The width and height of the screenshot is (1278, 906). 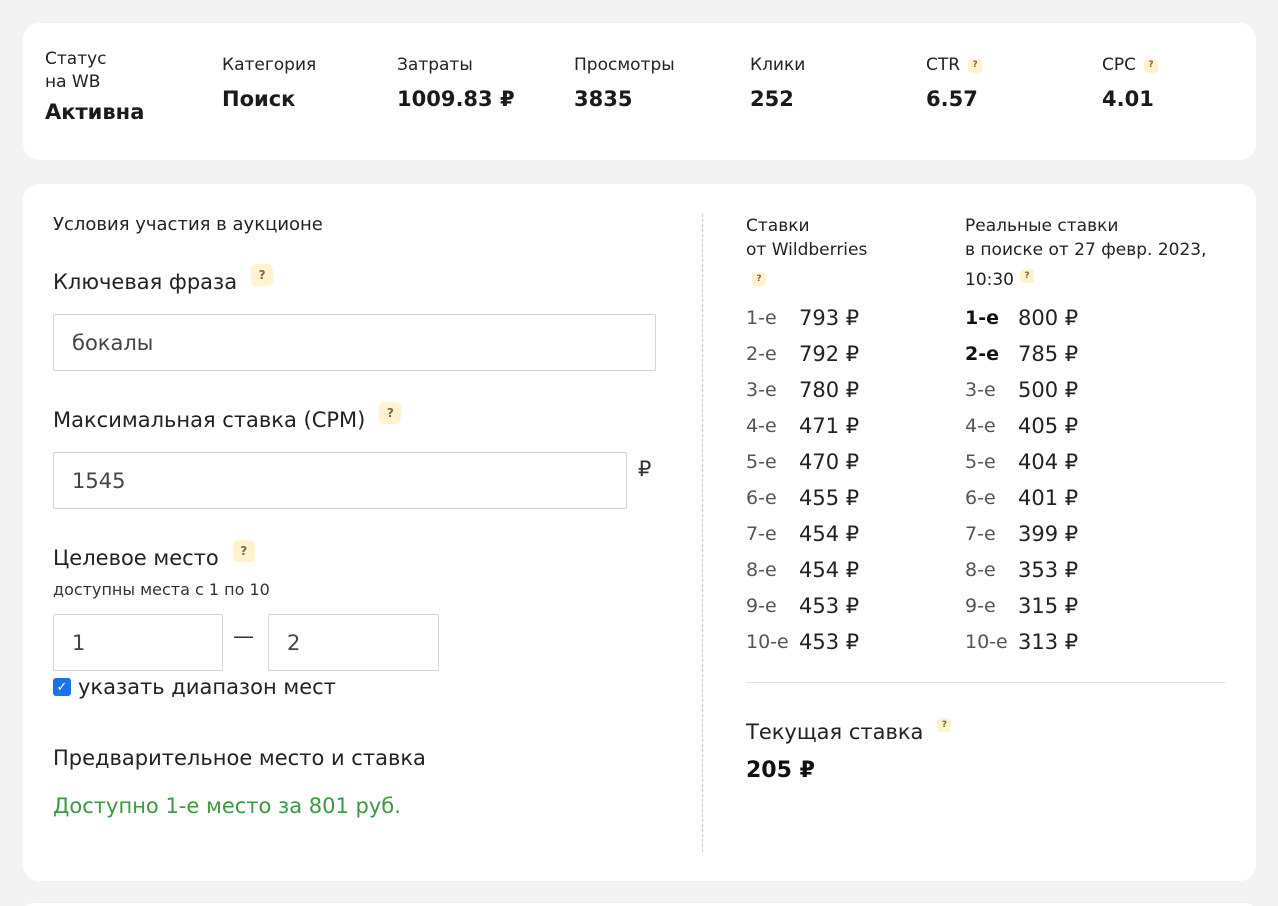 I want to click on real-bids-header-line3: 10:30, so click(x=989, y=280).